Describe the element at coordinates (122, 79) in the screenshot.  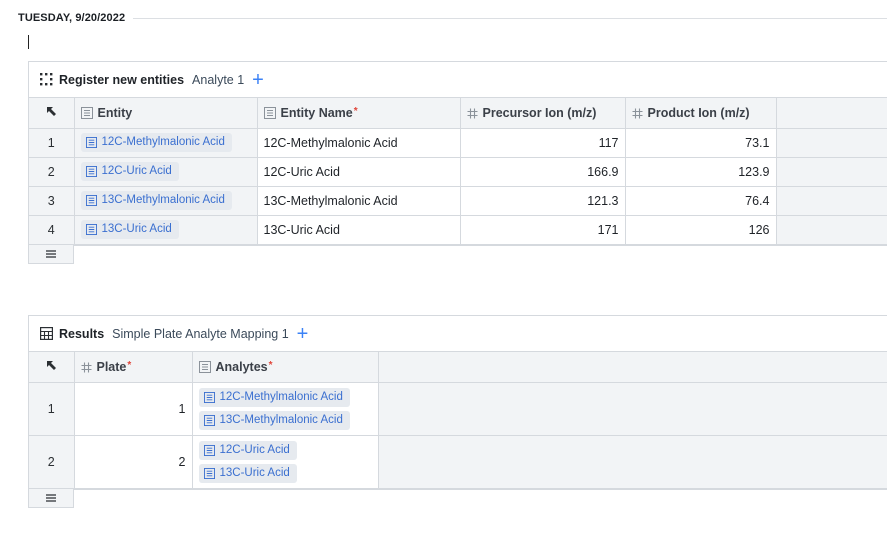
I see `register-entities-title: Register new entities` at that location.